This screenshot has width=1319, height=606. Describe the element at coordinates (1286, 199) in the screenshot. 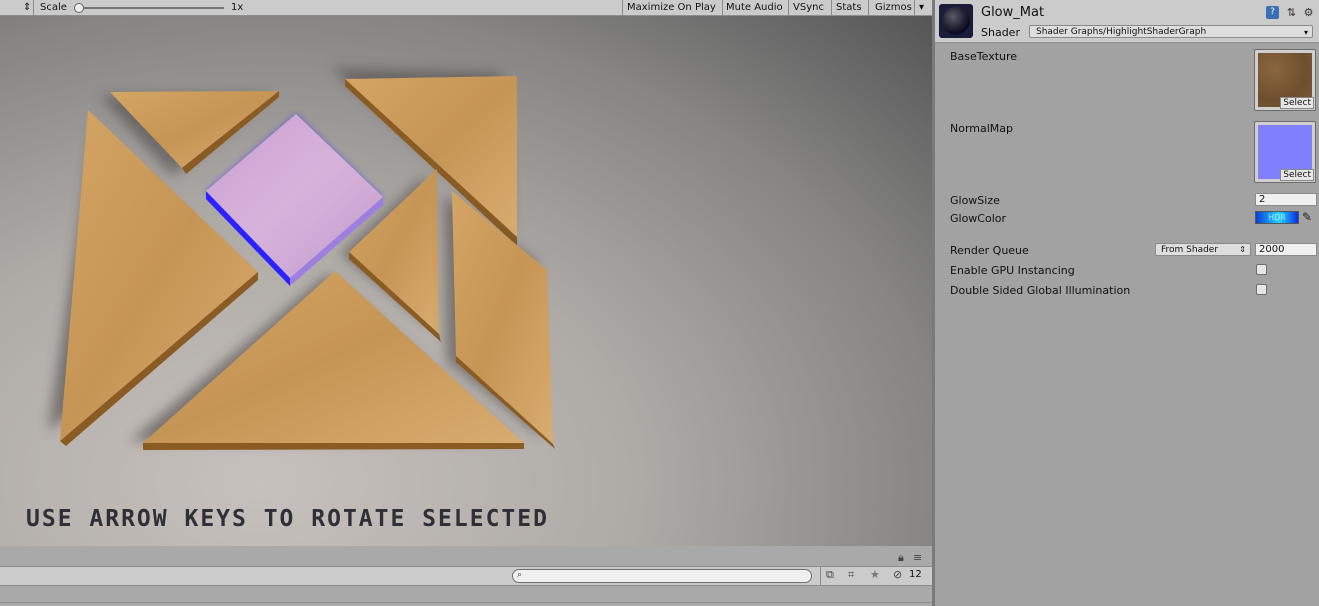

I see `glow-size-field: 2` at that location.